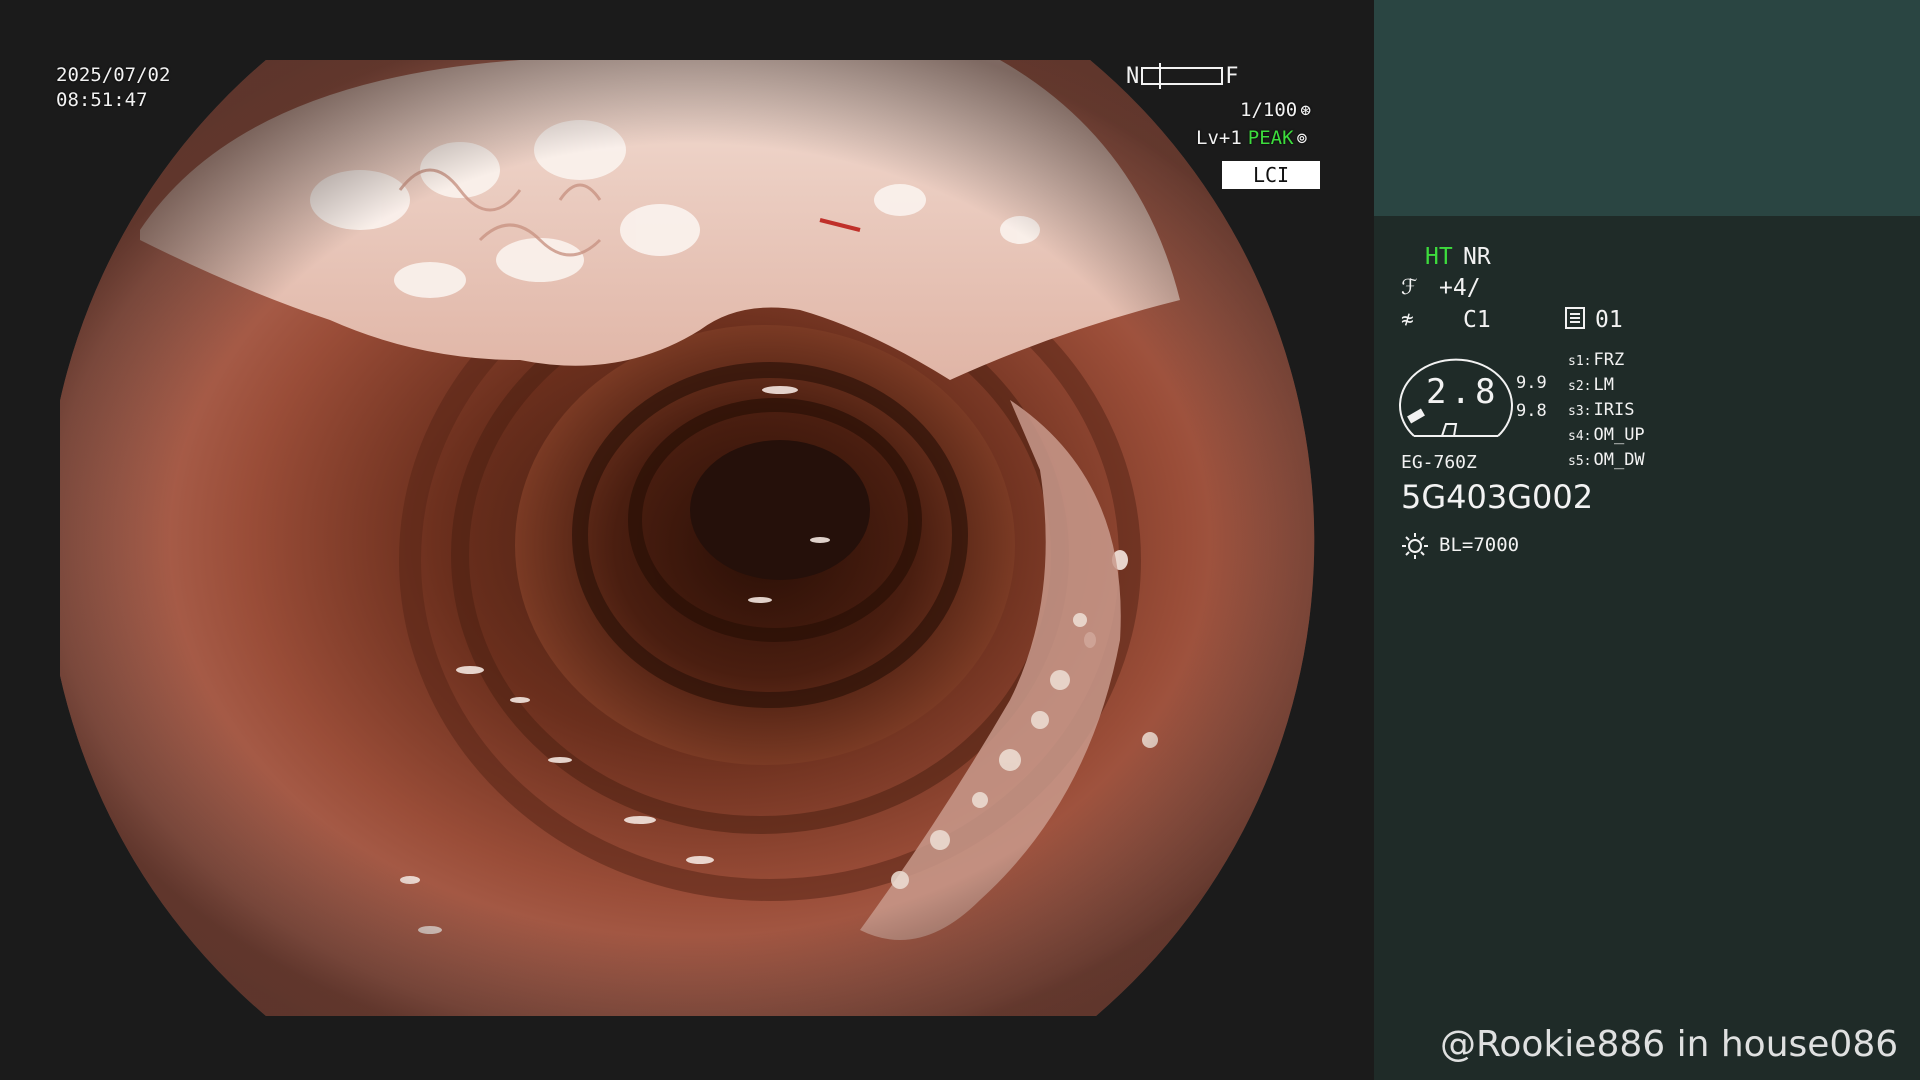  I want to click on switch-5: s5: OM_DW, so click(1606, 460).